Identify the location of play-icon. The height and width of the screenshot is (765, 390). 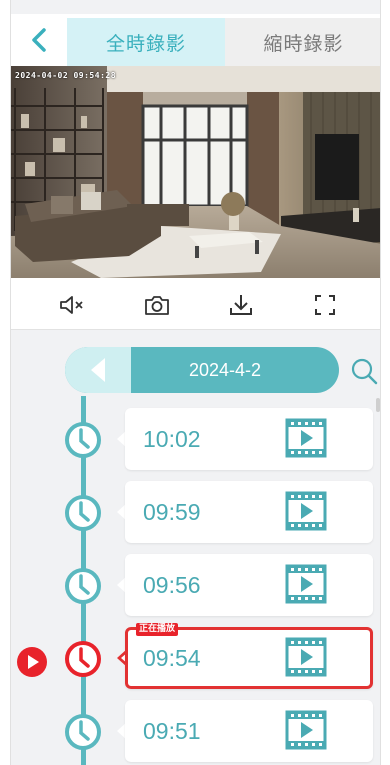
(33, 662).